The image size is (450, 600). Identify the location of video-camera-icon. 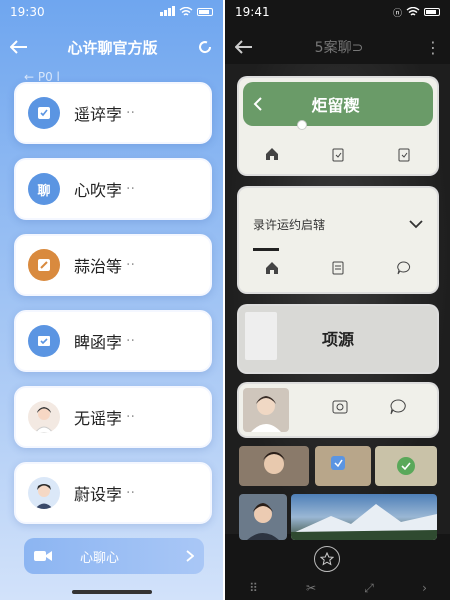
(43, 556).